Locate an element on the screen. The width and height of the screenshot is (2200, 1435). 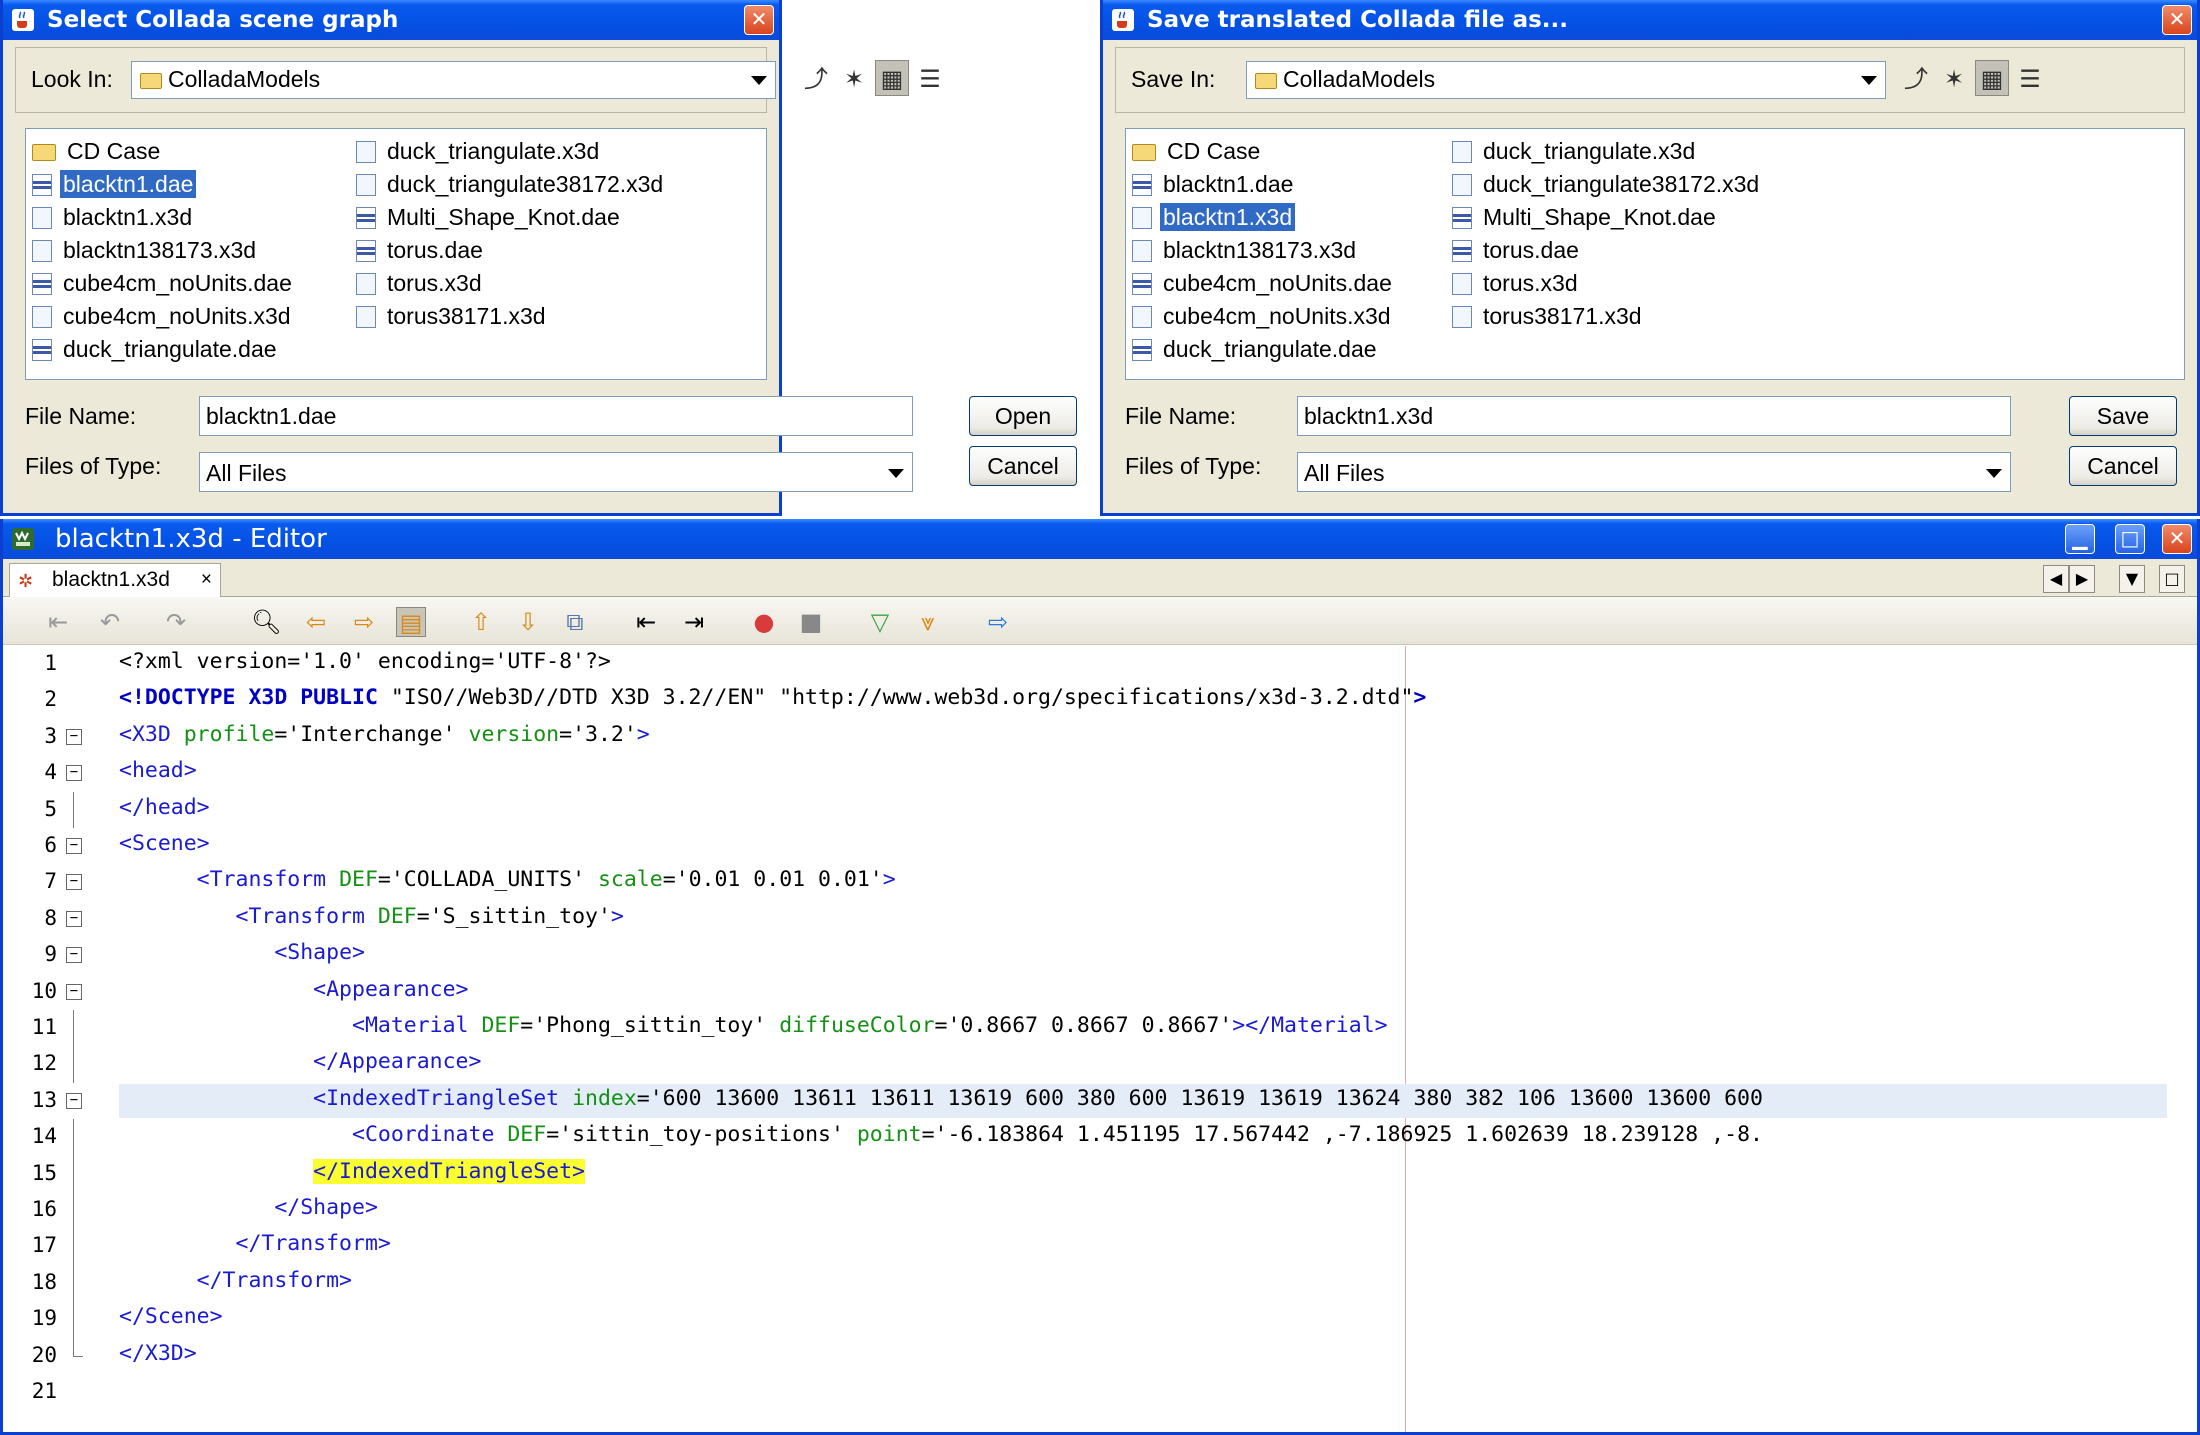
find-previous-icon: ⇦ is located at coordinates (316, 622).